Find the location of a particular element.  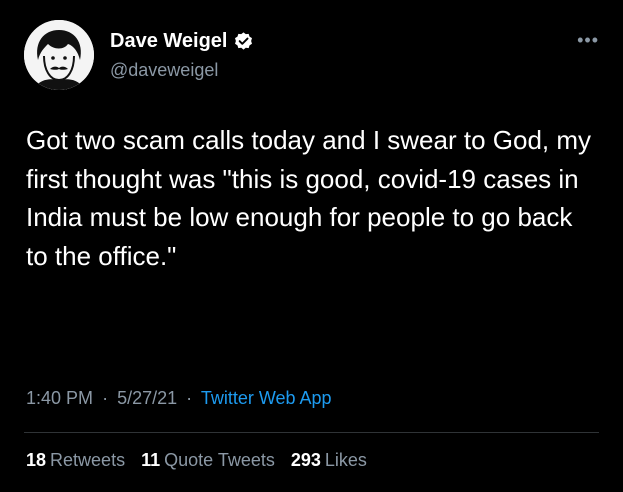

avatar is located at coordinates (59, 55).